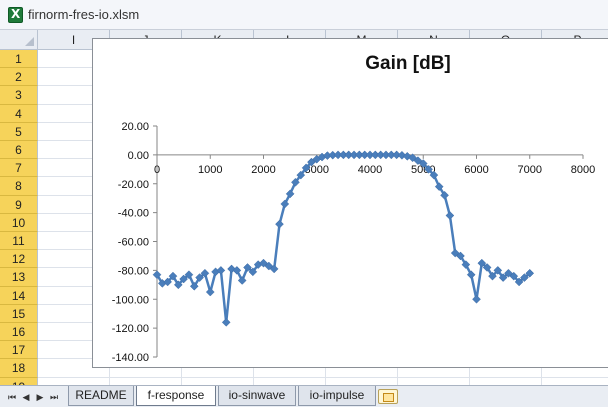 The image size is (608, 407). What do you see at coordinates (130, 358) in the screenshot?
I see `y-tick-label: -140.00` at bounding box center [130, 358].